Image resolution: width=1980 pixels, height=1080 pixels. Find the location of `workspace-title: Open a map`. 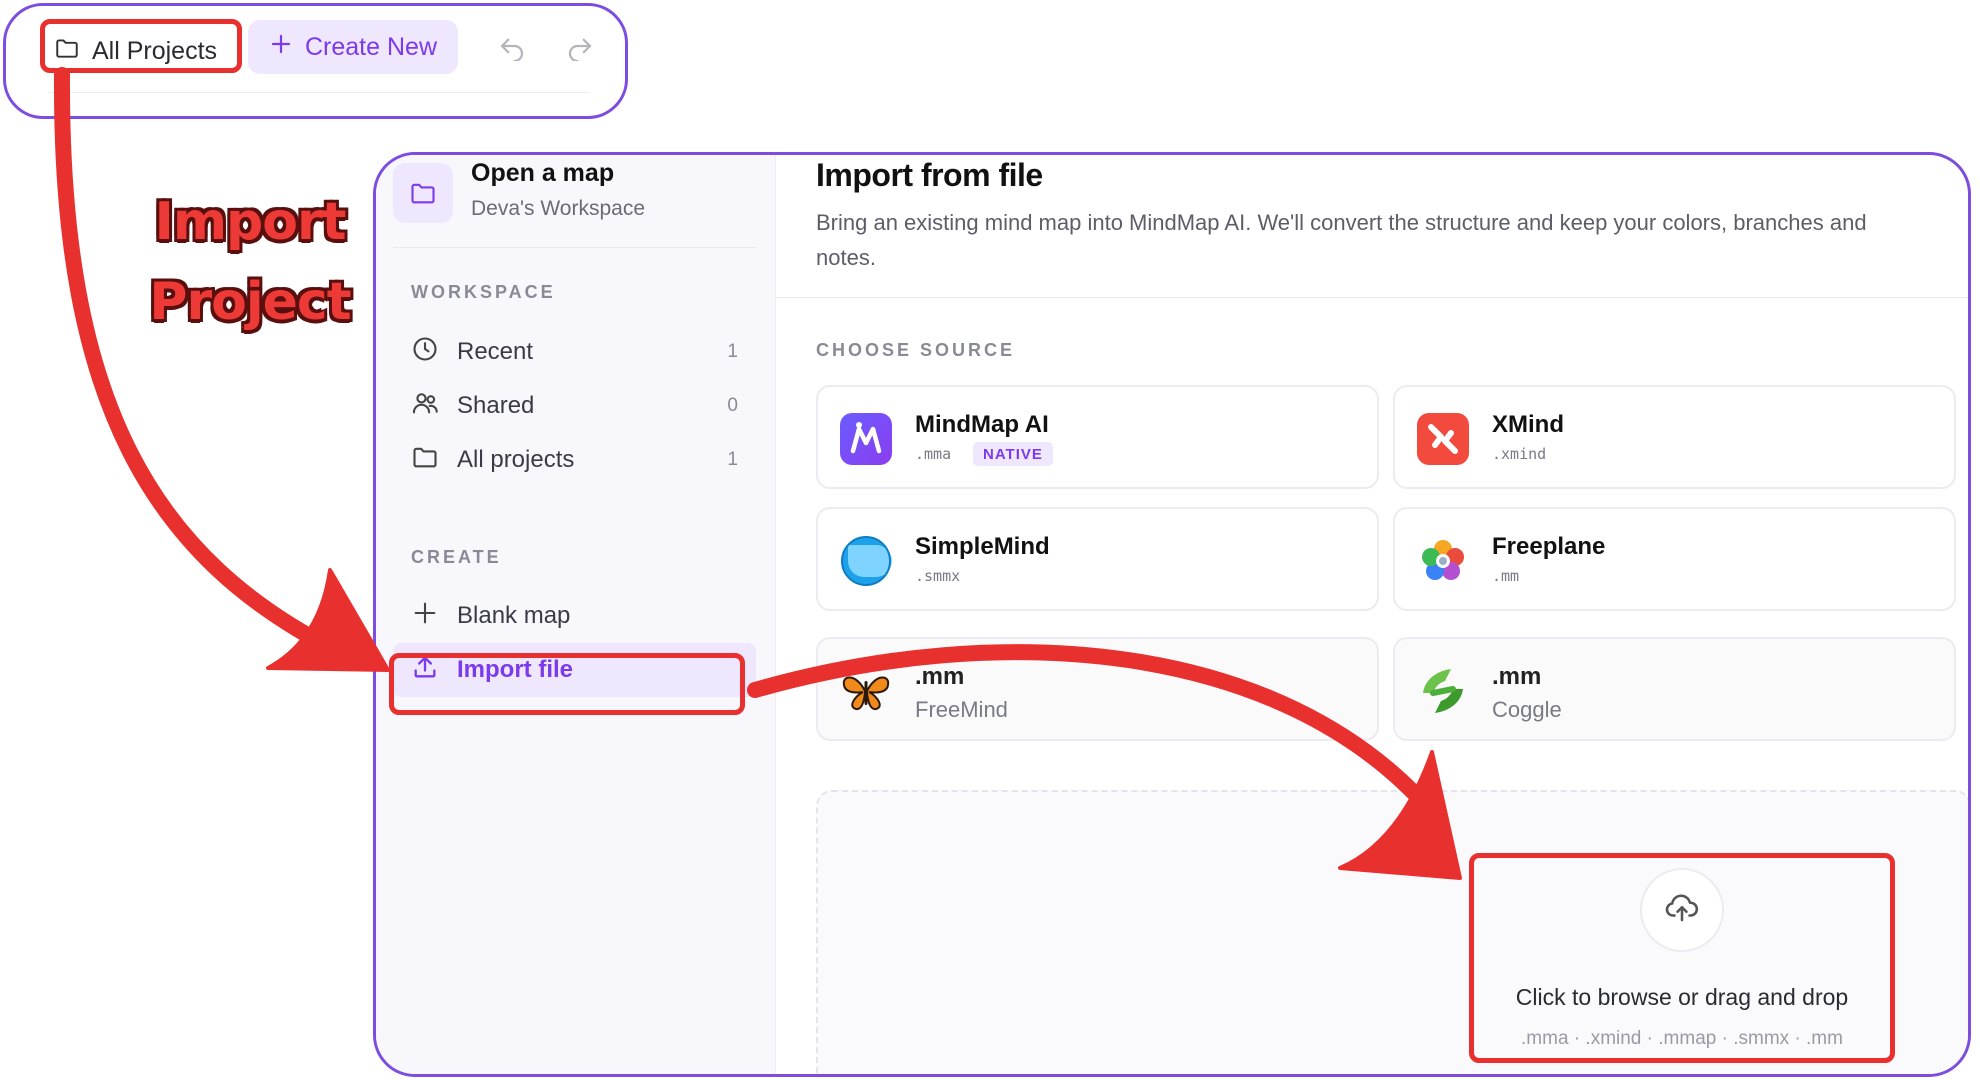

workspace-title: Open a map is located at coordinates (543, 173).